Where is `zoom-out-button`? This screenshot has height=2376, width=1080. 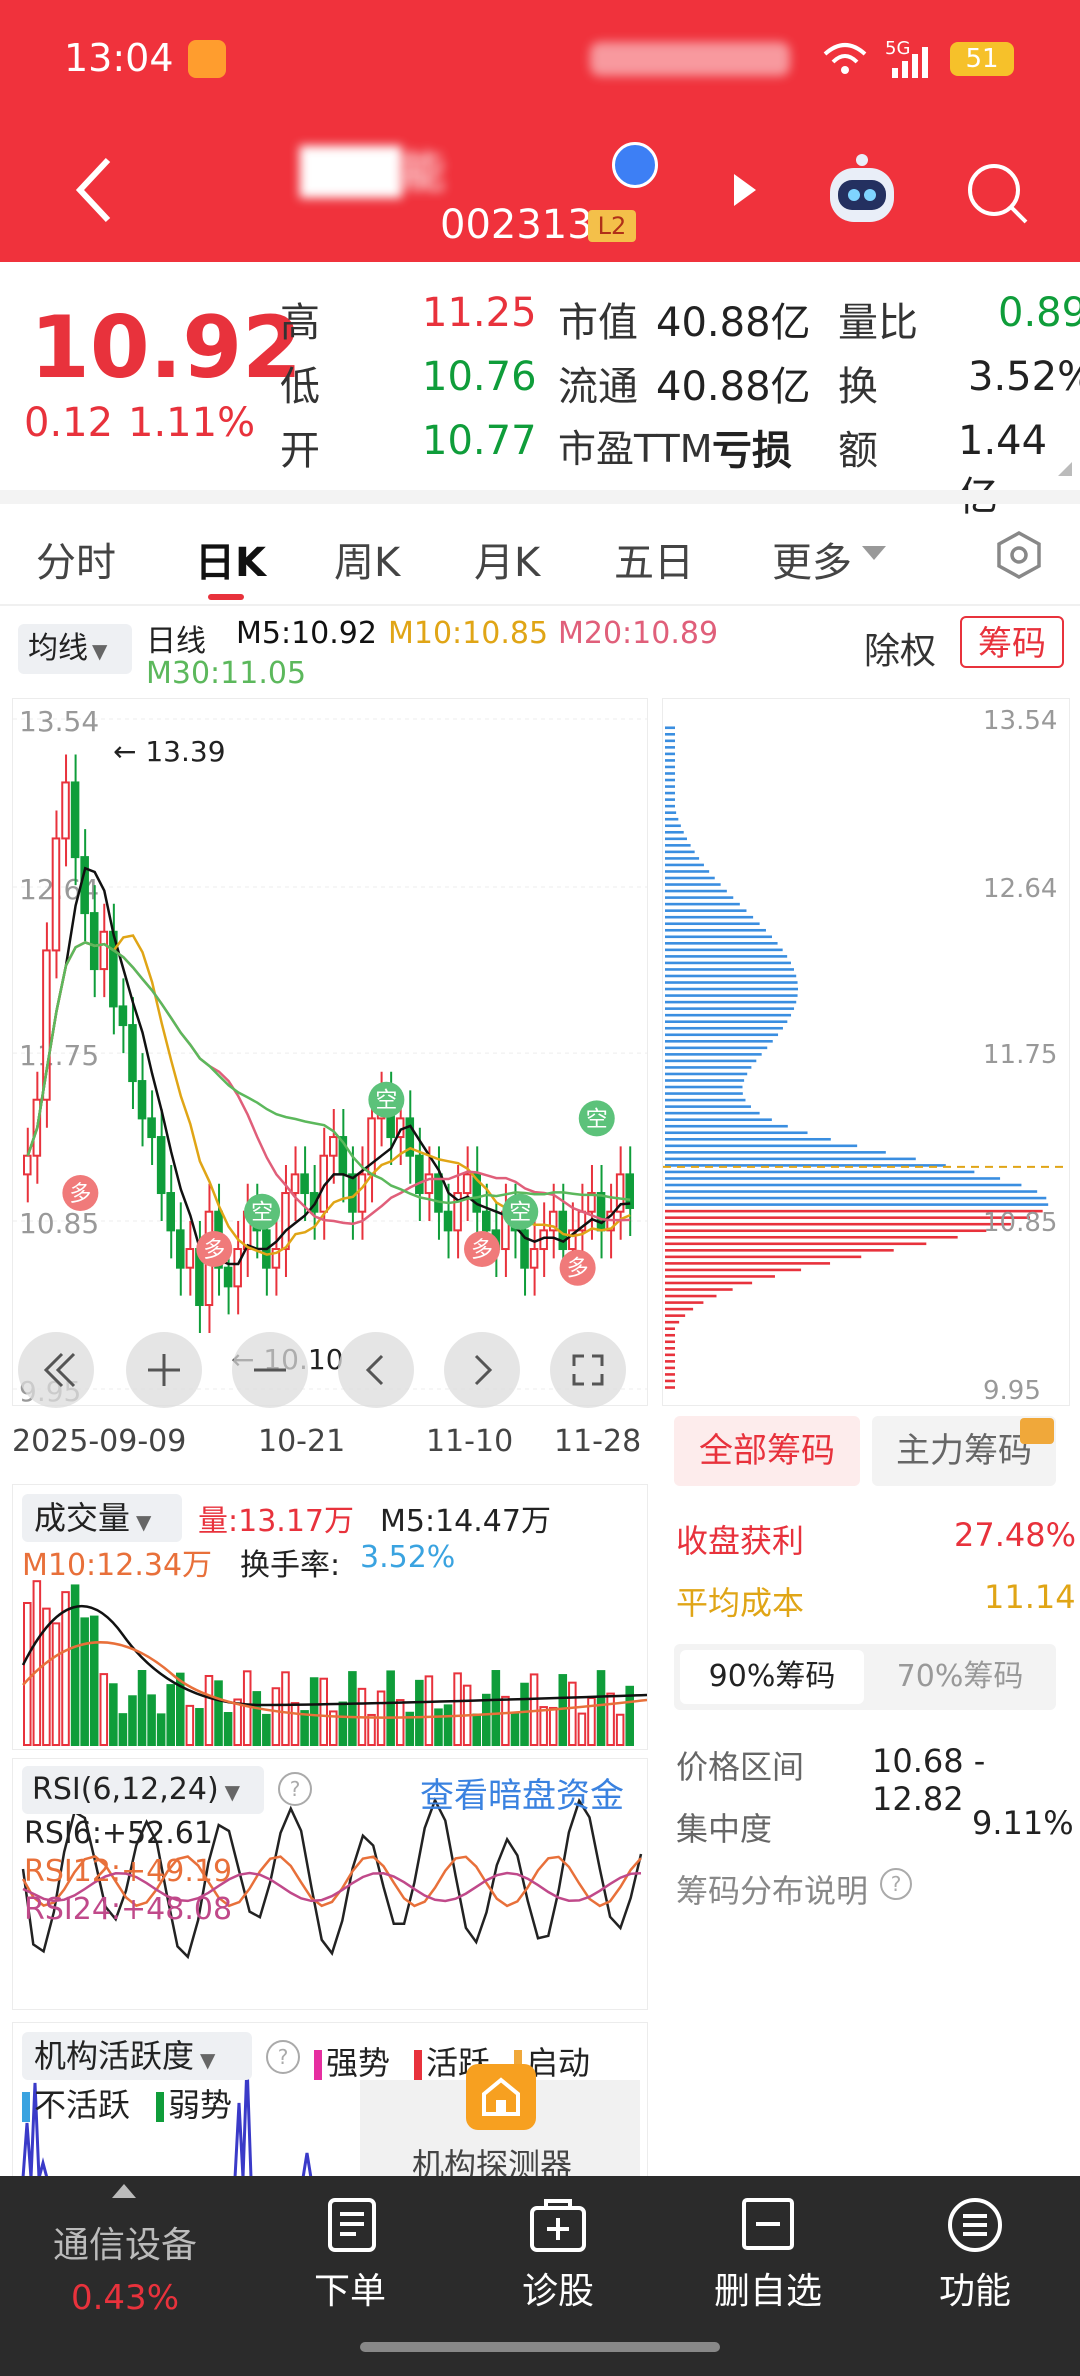 zoom-out-button is located at coordinates (270, 1370).